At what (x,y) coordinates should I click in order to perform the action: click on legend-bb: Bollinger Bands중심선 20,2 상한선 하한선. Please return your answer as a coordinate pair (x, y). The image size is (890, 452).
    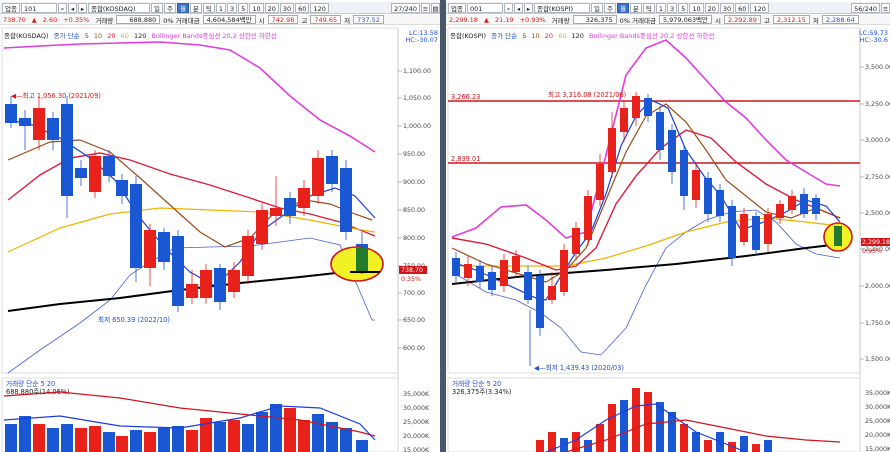
    Looking at the image, I should click on (651, 36).